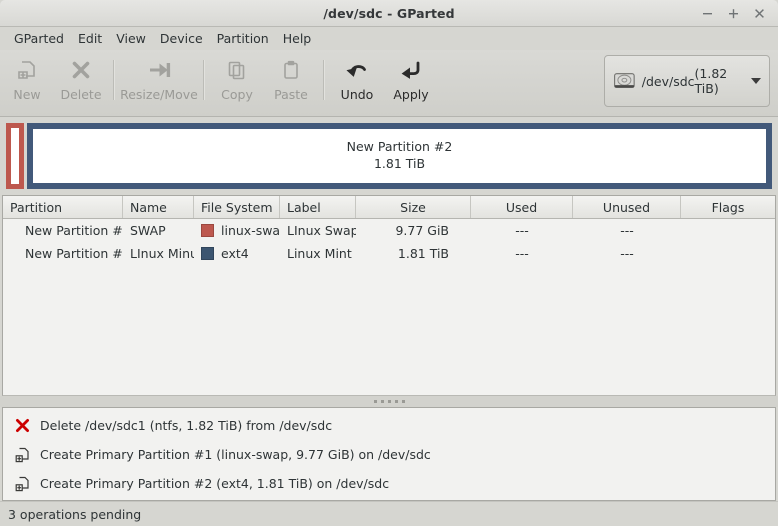  I want to click on partition-graphic-size: 1.81 TiB, so click(399, 163).